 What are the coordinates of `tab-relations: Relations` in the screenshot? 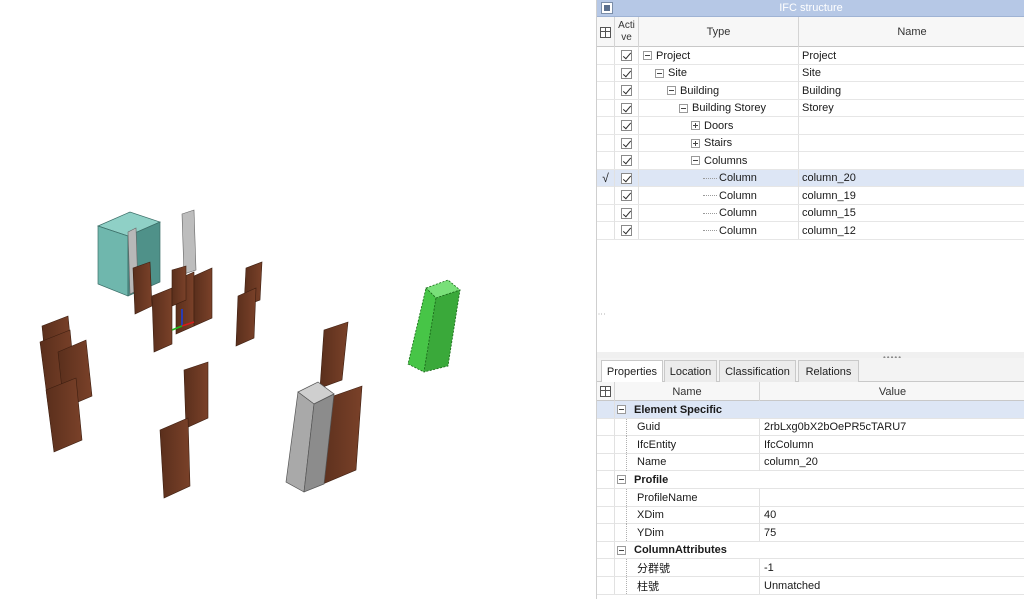 It's located at (828, 371).